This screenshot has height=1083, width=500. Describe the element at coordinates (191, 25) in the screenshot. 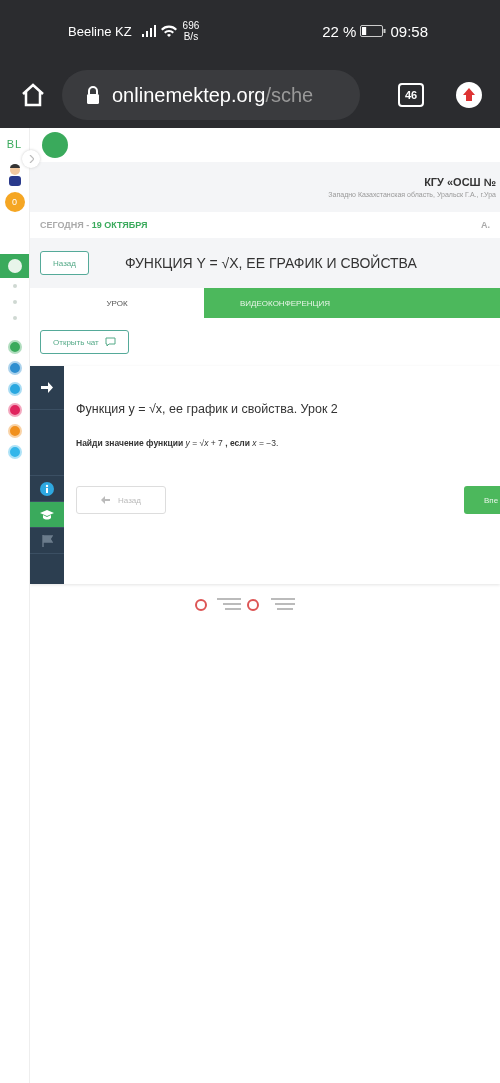

I see `network-speed: 696` at that location.